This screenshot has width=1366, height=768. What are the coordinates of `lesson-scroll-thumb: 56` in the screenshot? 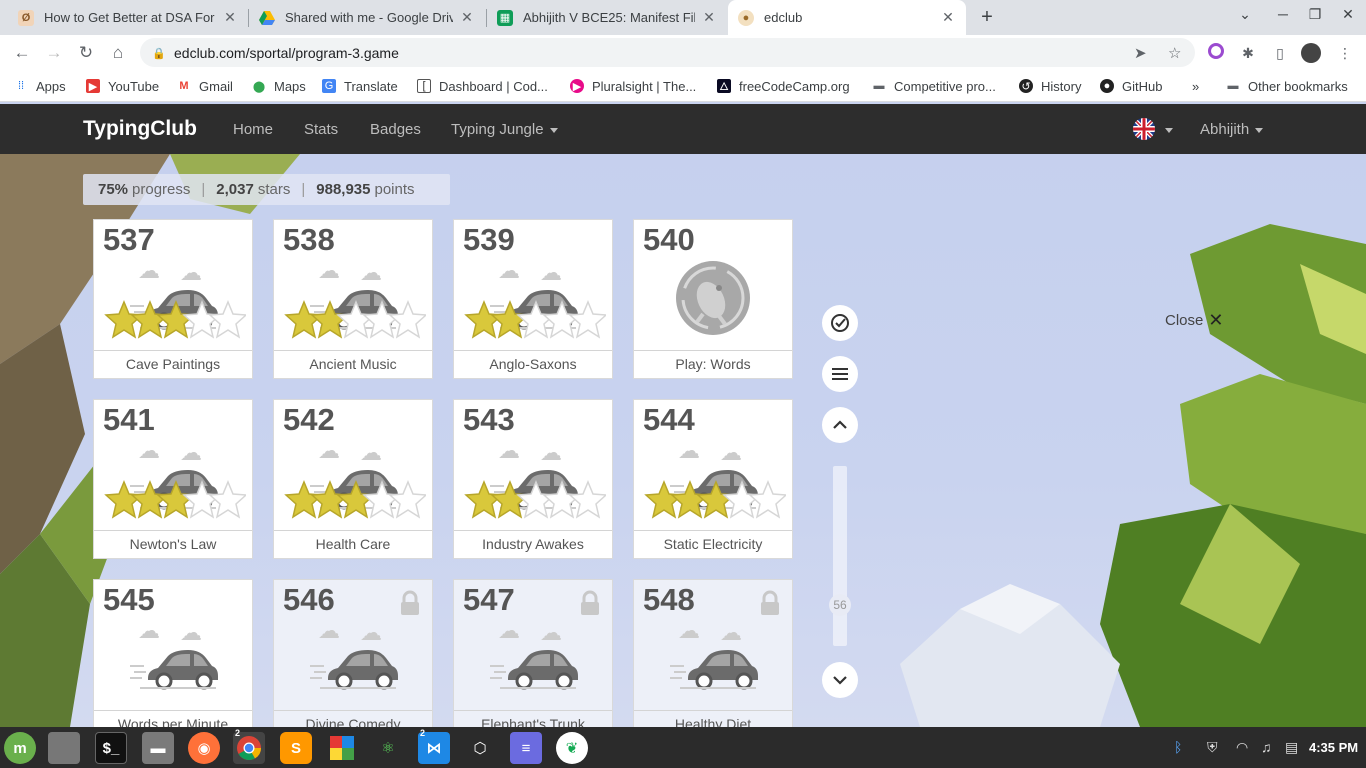 It's located at (840, 605).